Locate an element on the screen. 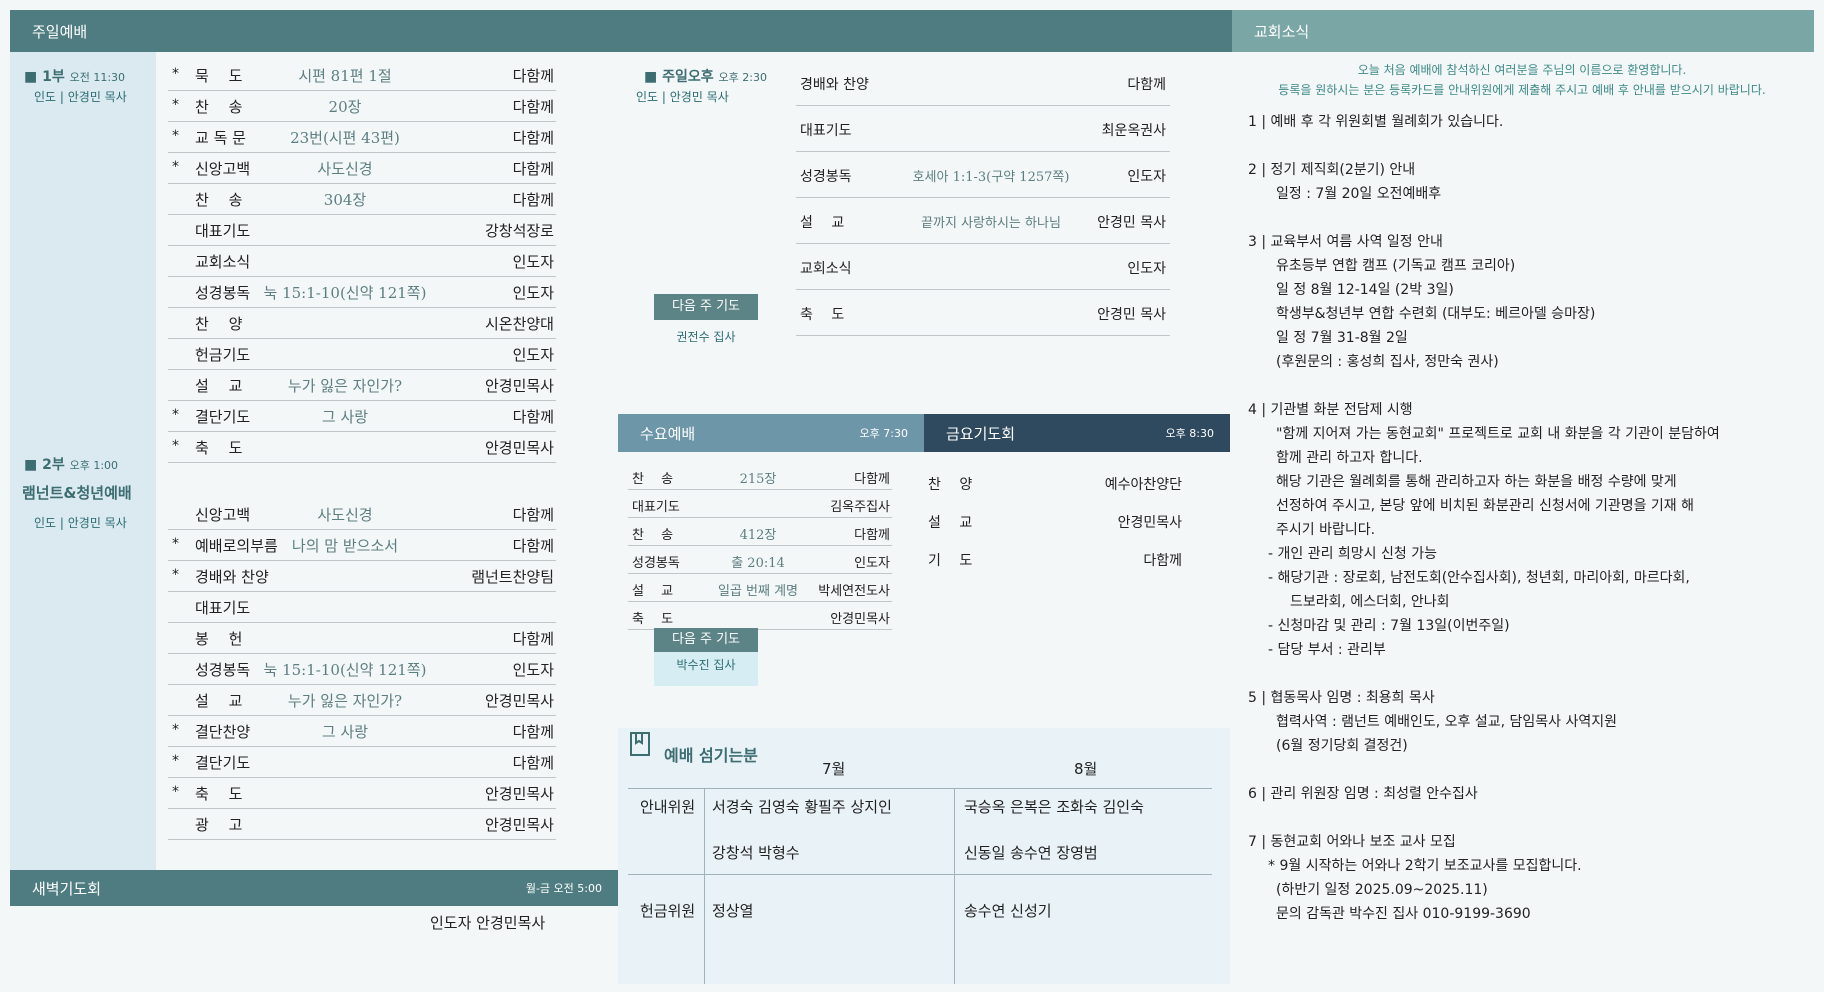 Image resolution: width=1824 pixels, height=992 pixels. order-row: 교회소식 인도자 is located at coordinates (983, 267).